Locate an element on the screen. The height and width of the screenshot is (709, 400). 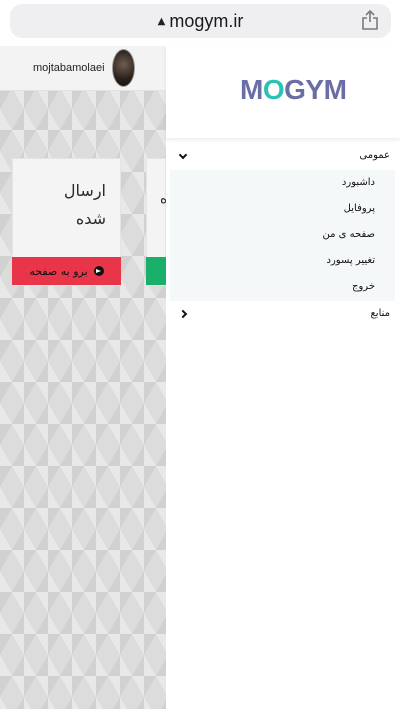
menu-item-change-password: تغییر پسورد is located at coordinates (351, 260).